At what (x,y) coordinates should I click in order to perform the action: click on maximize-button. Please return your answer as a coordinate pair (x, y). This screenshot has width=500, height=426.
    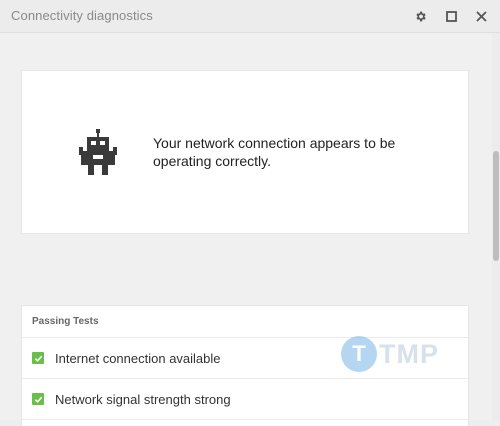
    Looking at the image, I should click on (451, 16).